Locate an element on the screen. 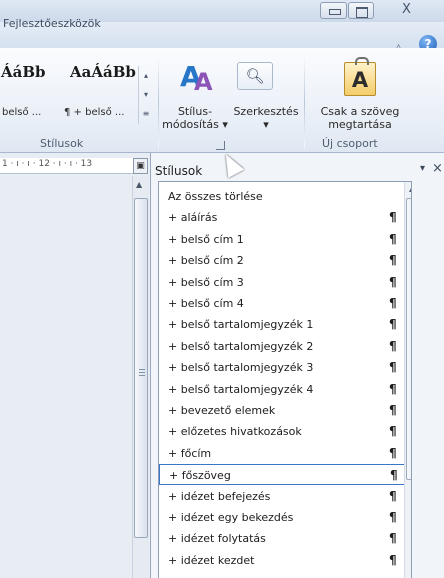  binoculars-icon: 🔍︎ is located at coordinates (255, 76).